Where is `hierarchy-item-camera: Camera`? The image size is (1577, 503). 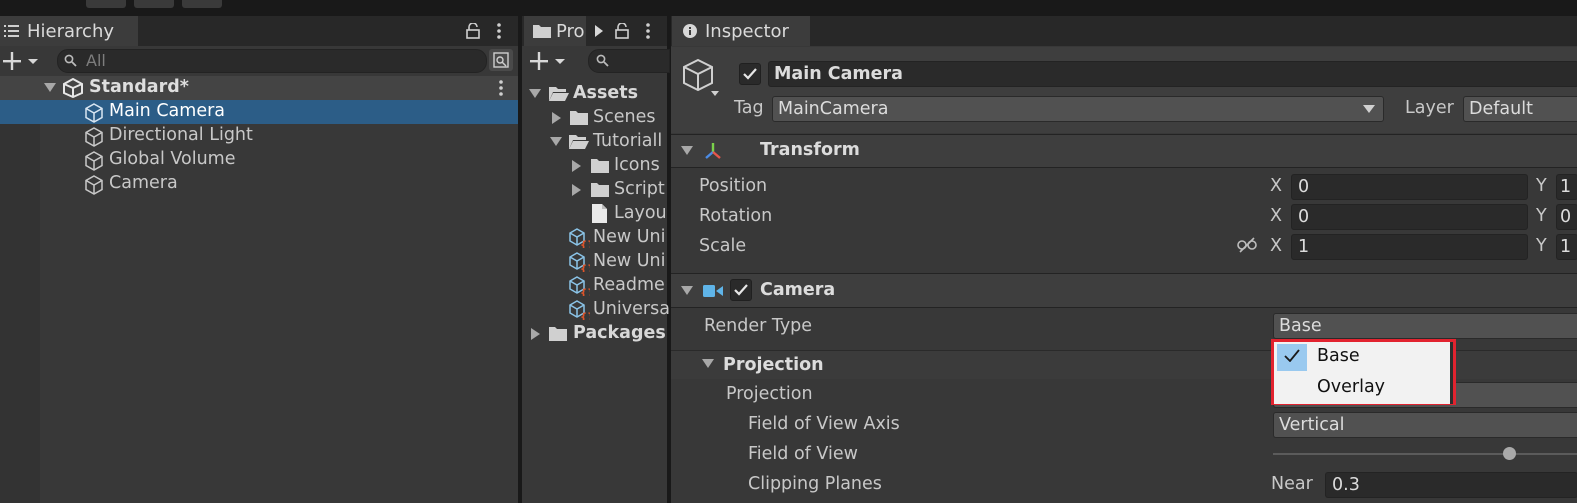
hierarchy-item-camera: Camera is located at coordinates (279, 184).